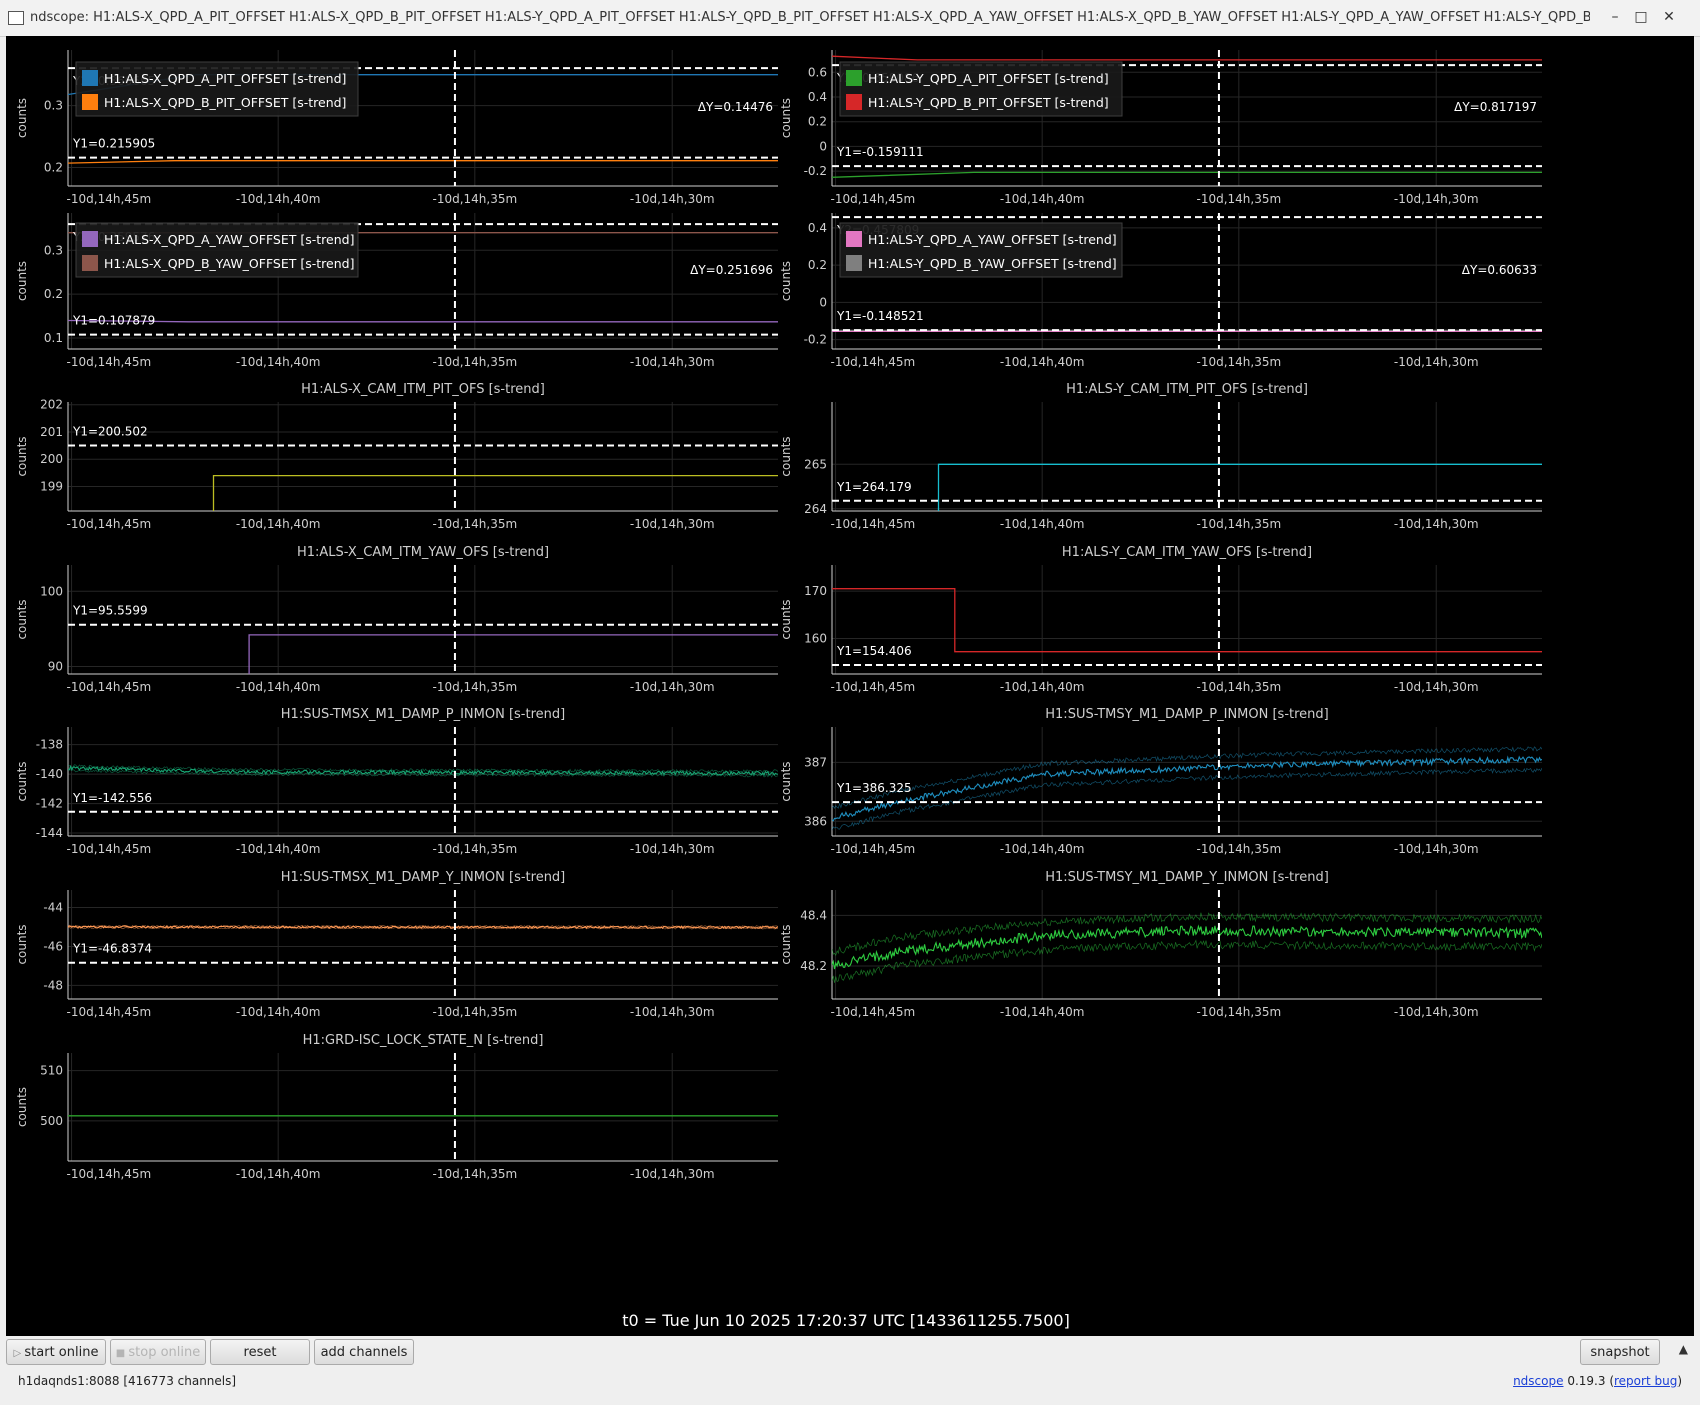  I want to click on y1-cursor-label: Y1=-0.148521, so click(880, 316).